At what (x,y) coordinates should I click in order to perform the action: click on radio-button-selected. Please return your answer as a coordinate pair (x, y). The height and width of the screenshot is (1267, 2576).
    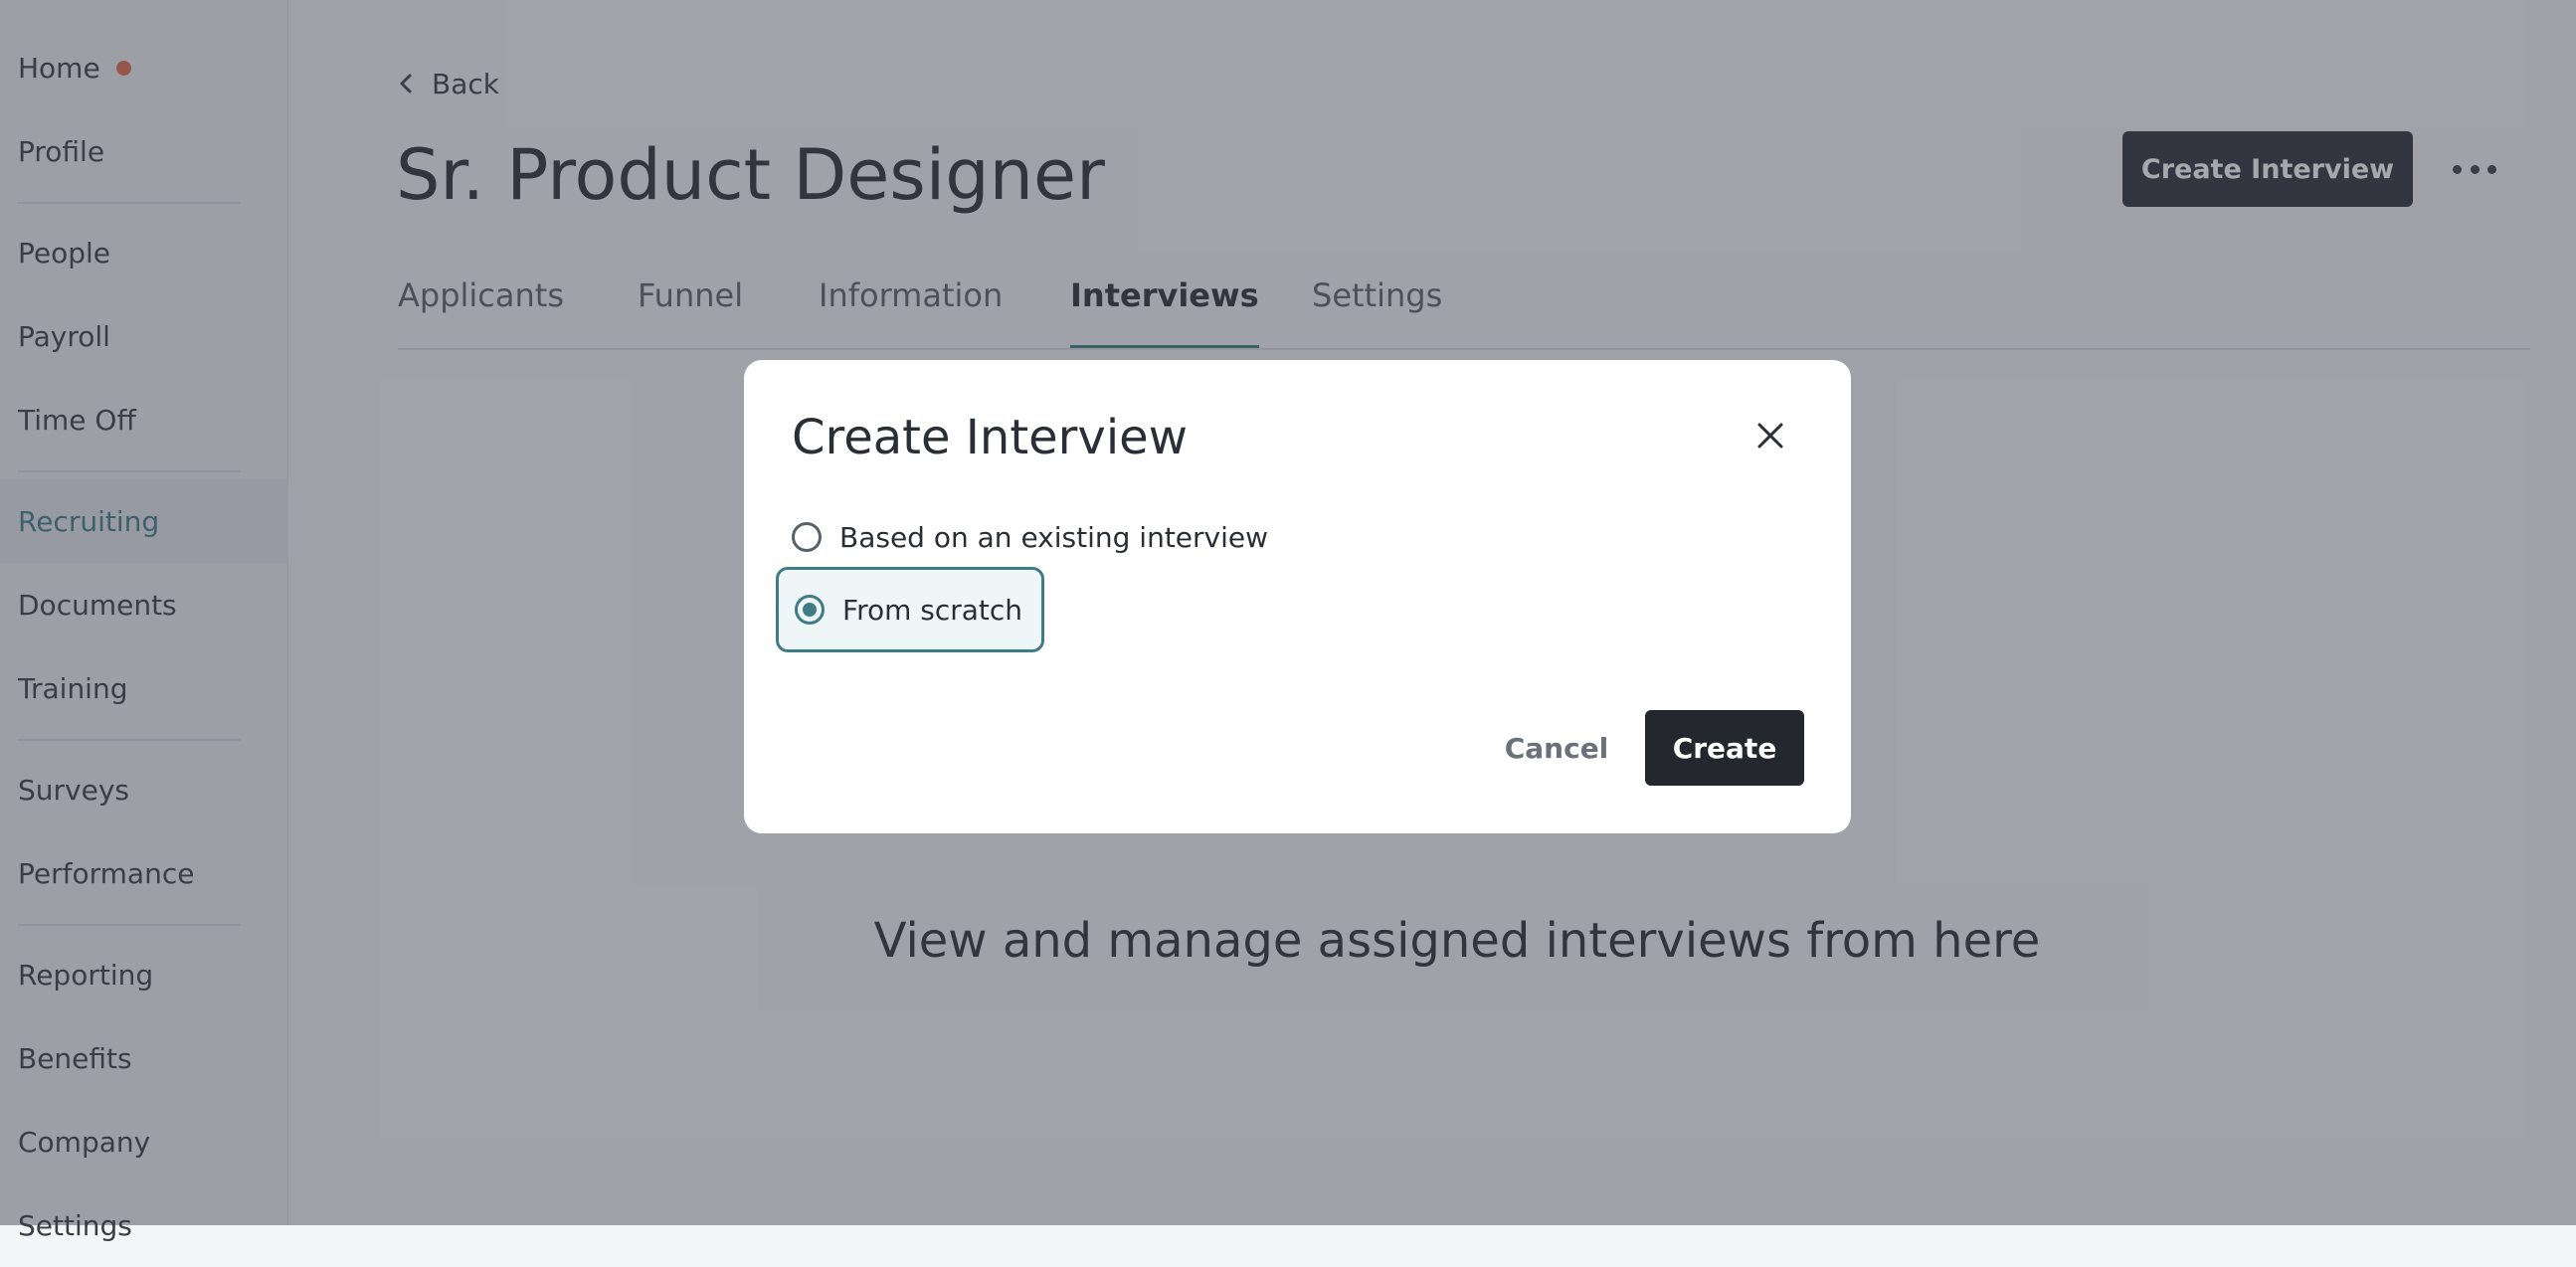
    Looking at the image, I should click on (810, 610).